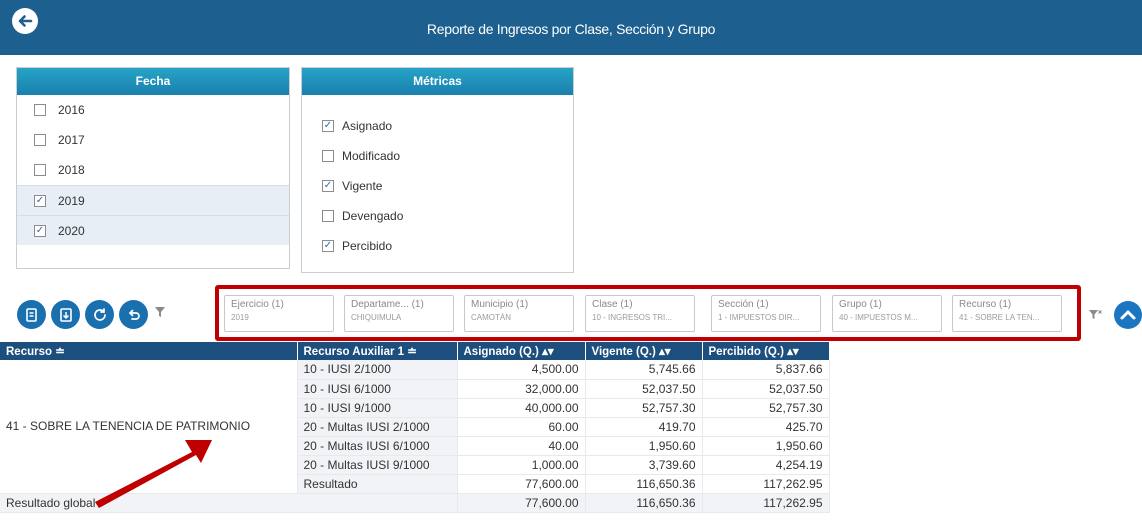  What do you see at coordinates (644, 351) in the screenshot?
I see `col-header-vigente: Vigente (Q.) ▴▾` at bounding box center [644, 351].